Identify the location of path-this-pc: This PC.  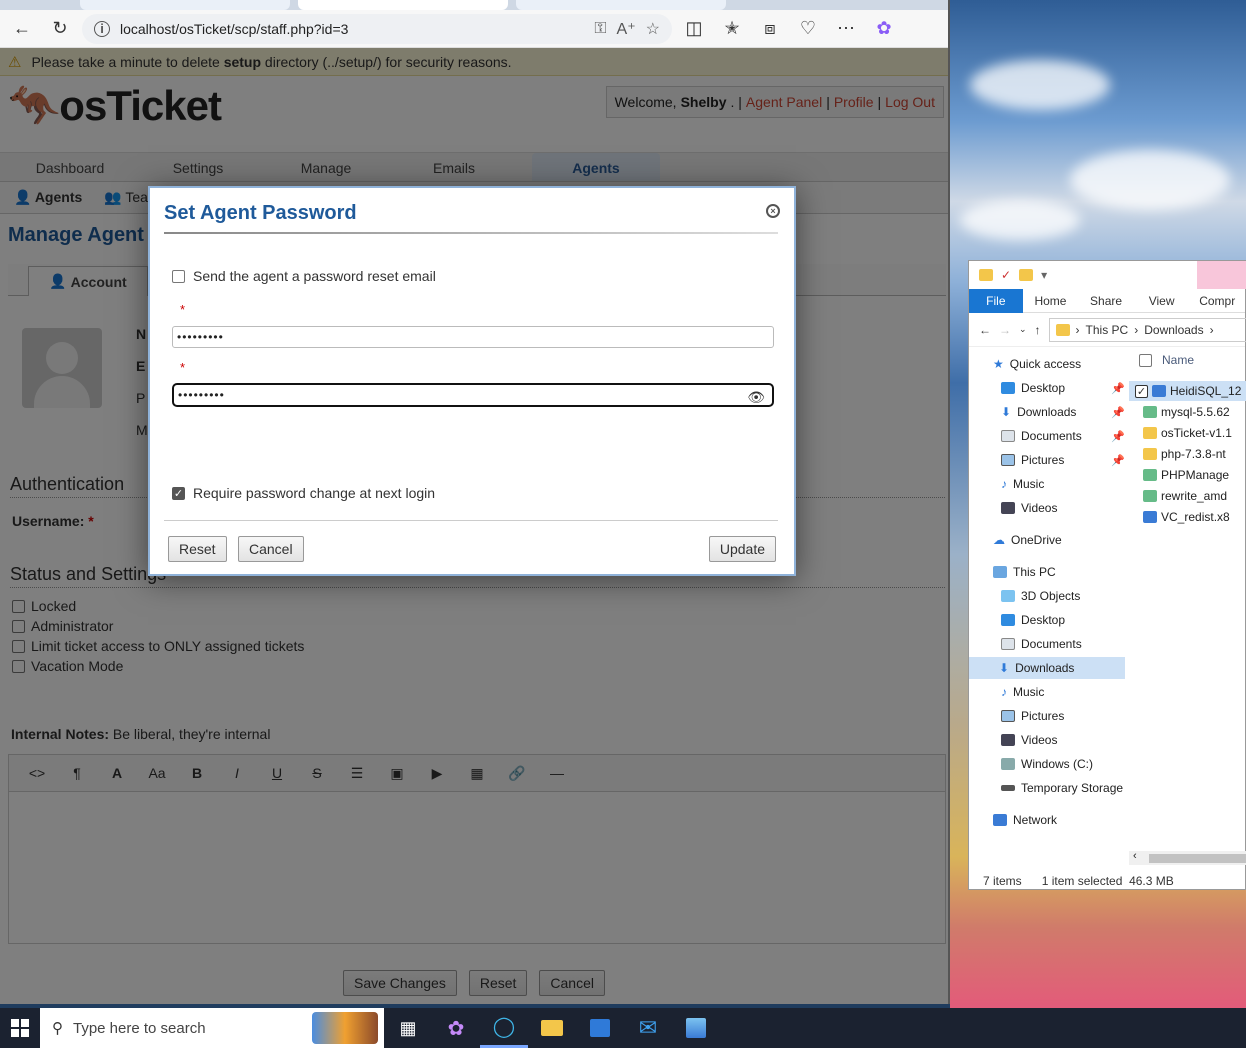
(1107, 330).